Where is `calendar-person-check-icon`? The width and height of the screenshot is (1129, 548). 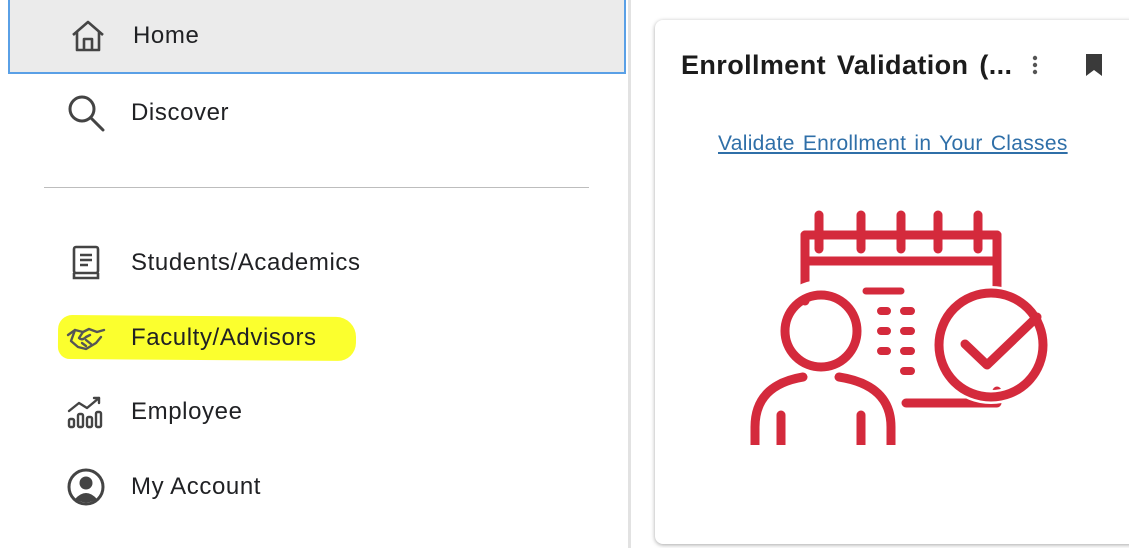 calendar-person-check-icon is located at coordinates (901, 327).